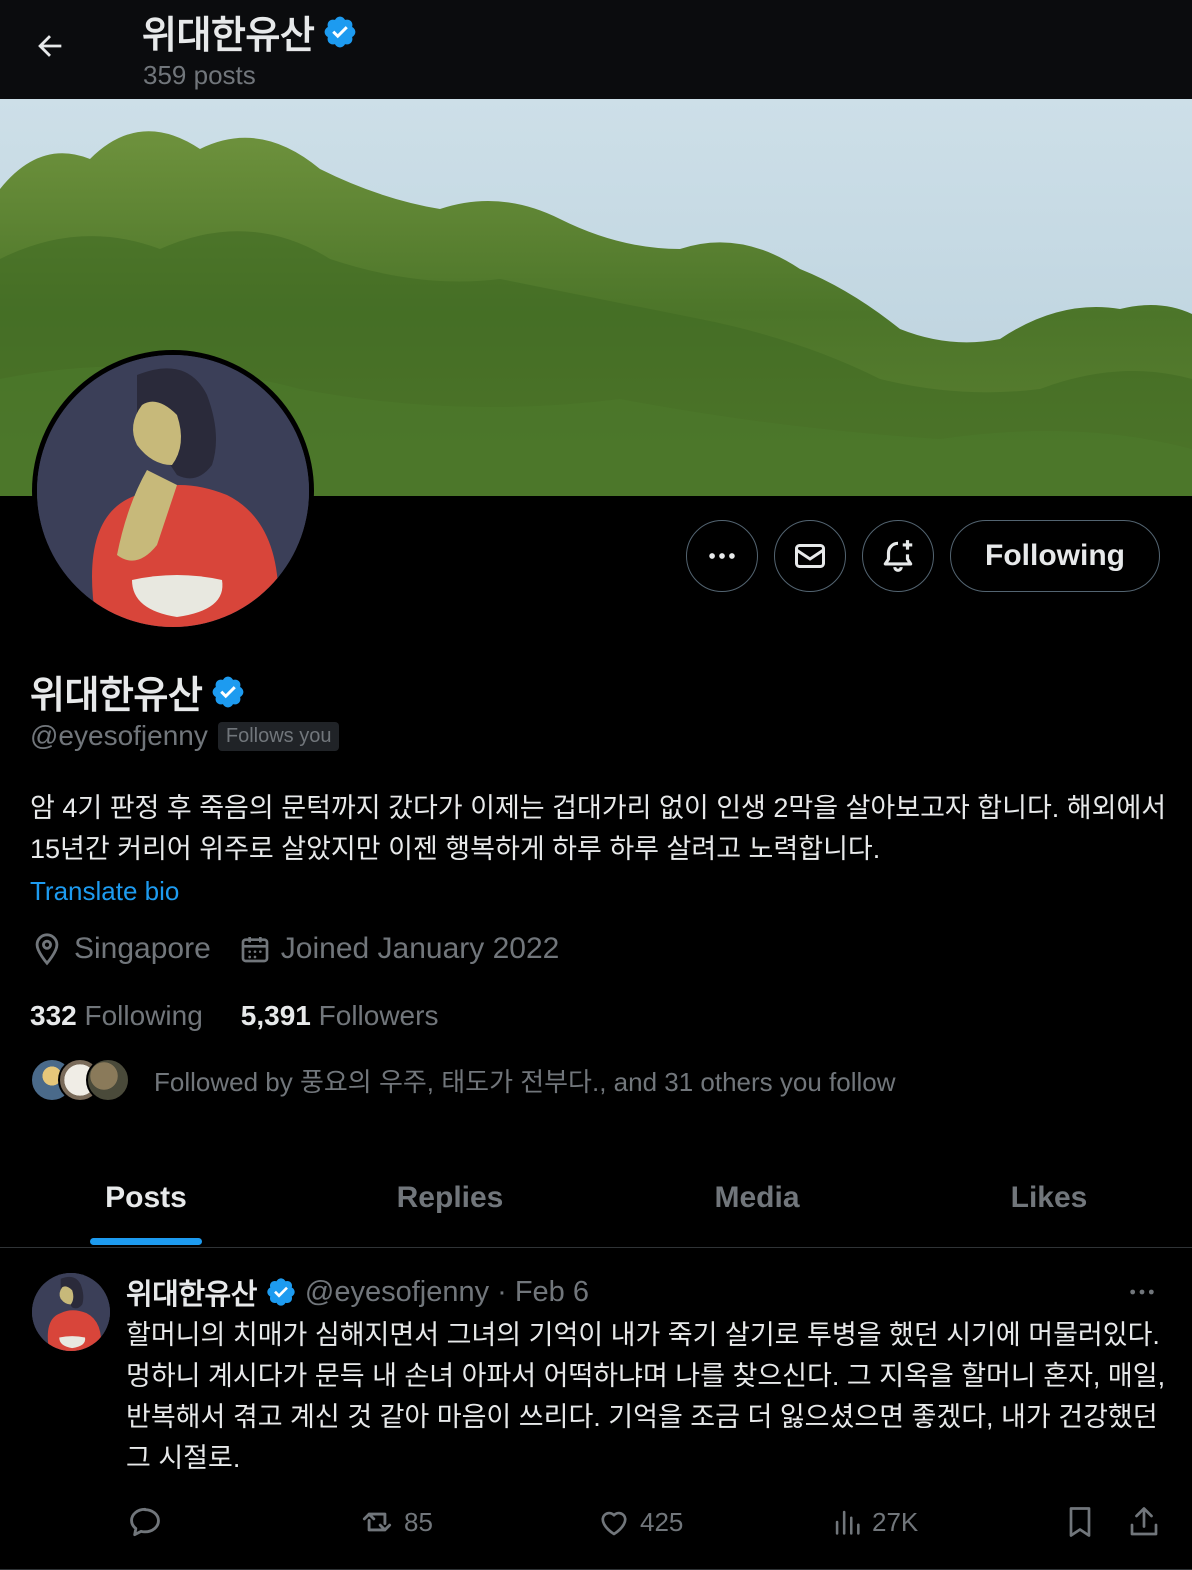  I want to click on bookmark-icon, so click(1080, 1522).